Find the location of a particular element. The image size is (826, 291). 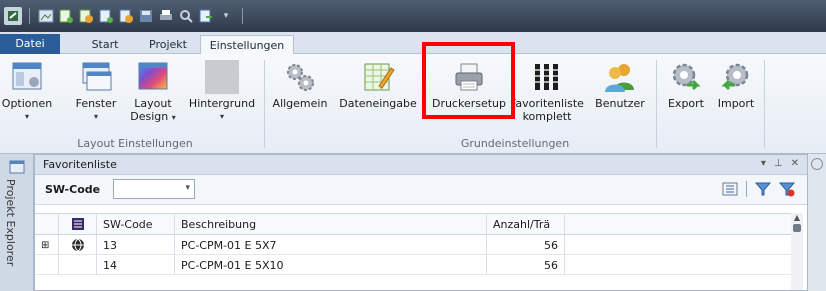

fenster-label: Fenster is located at coordinates (96, 103).